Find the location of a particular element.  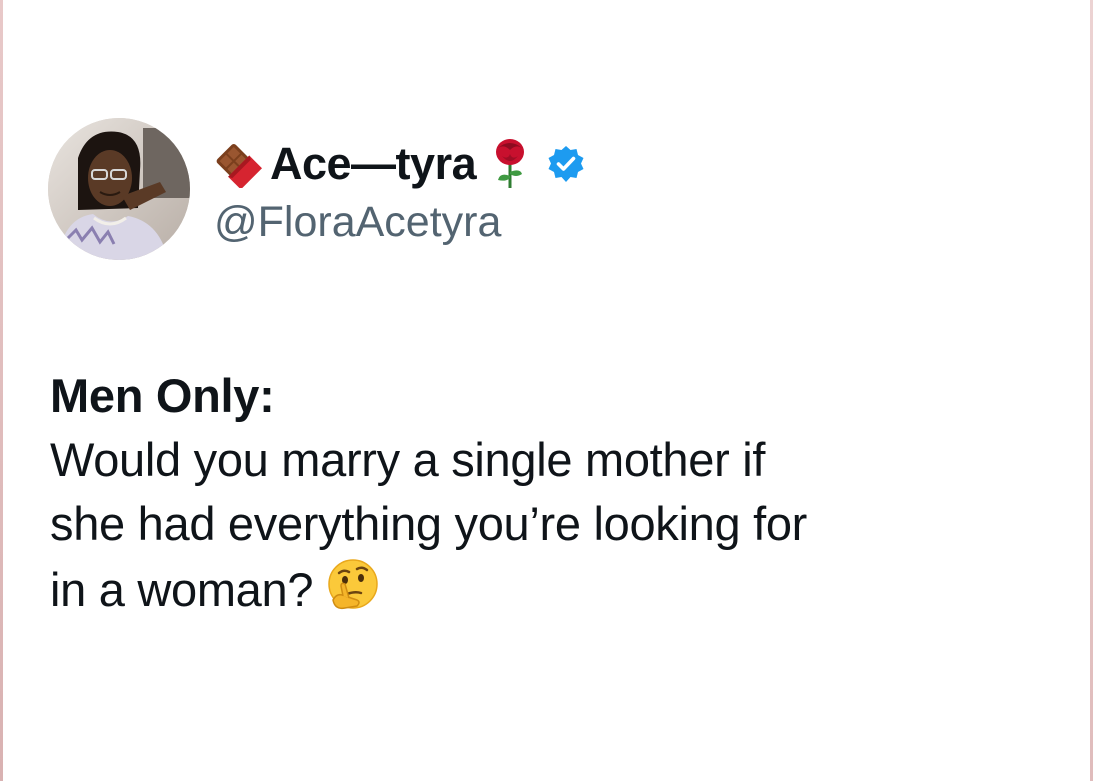

tweet-heading: Men Only: is located at coordinates (162, 395).